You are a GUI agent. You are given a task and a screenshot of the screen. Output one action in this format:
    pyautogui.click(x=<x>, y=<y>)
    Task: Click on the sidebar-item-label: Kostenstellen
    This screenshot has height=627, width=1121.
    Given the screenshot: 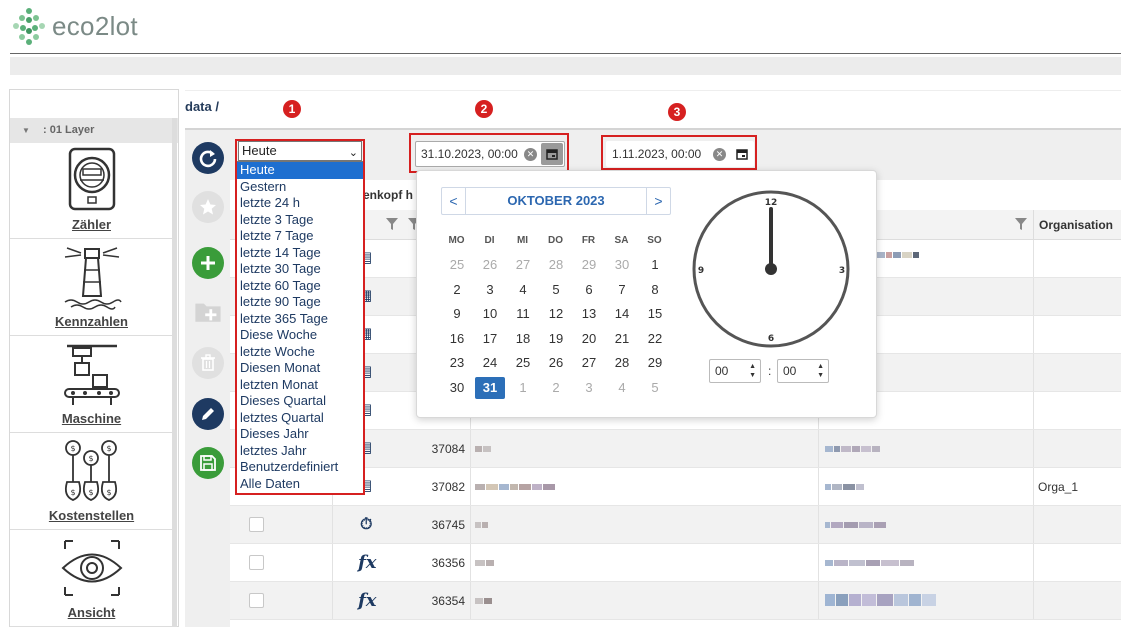 What is the action you would take?
    pyautogui.click(x=91, y=515)
    